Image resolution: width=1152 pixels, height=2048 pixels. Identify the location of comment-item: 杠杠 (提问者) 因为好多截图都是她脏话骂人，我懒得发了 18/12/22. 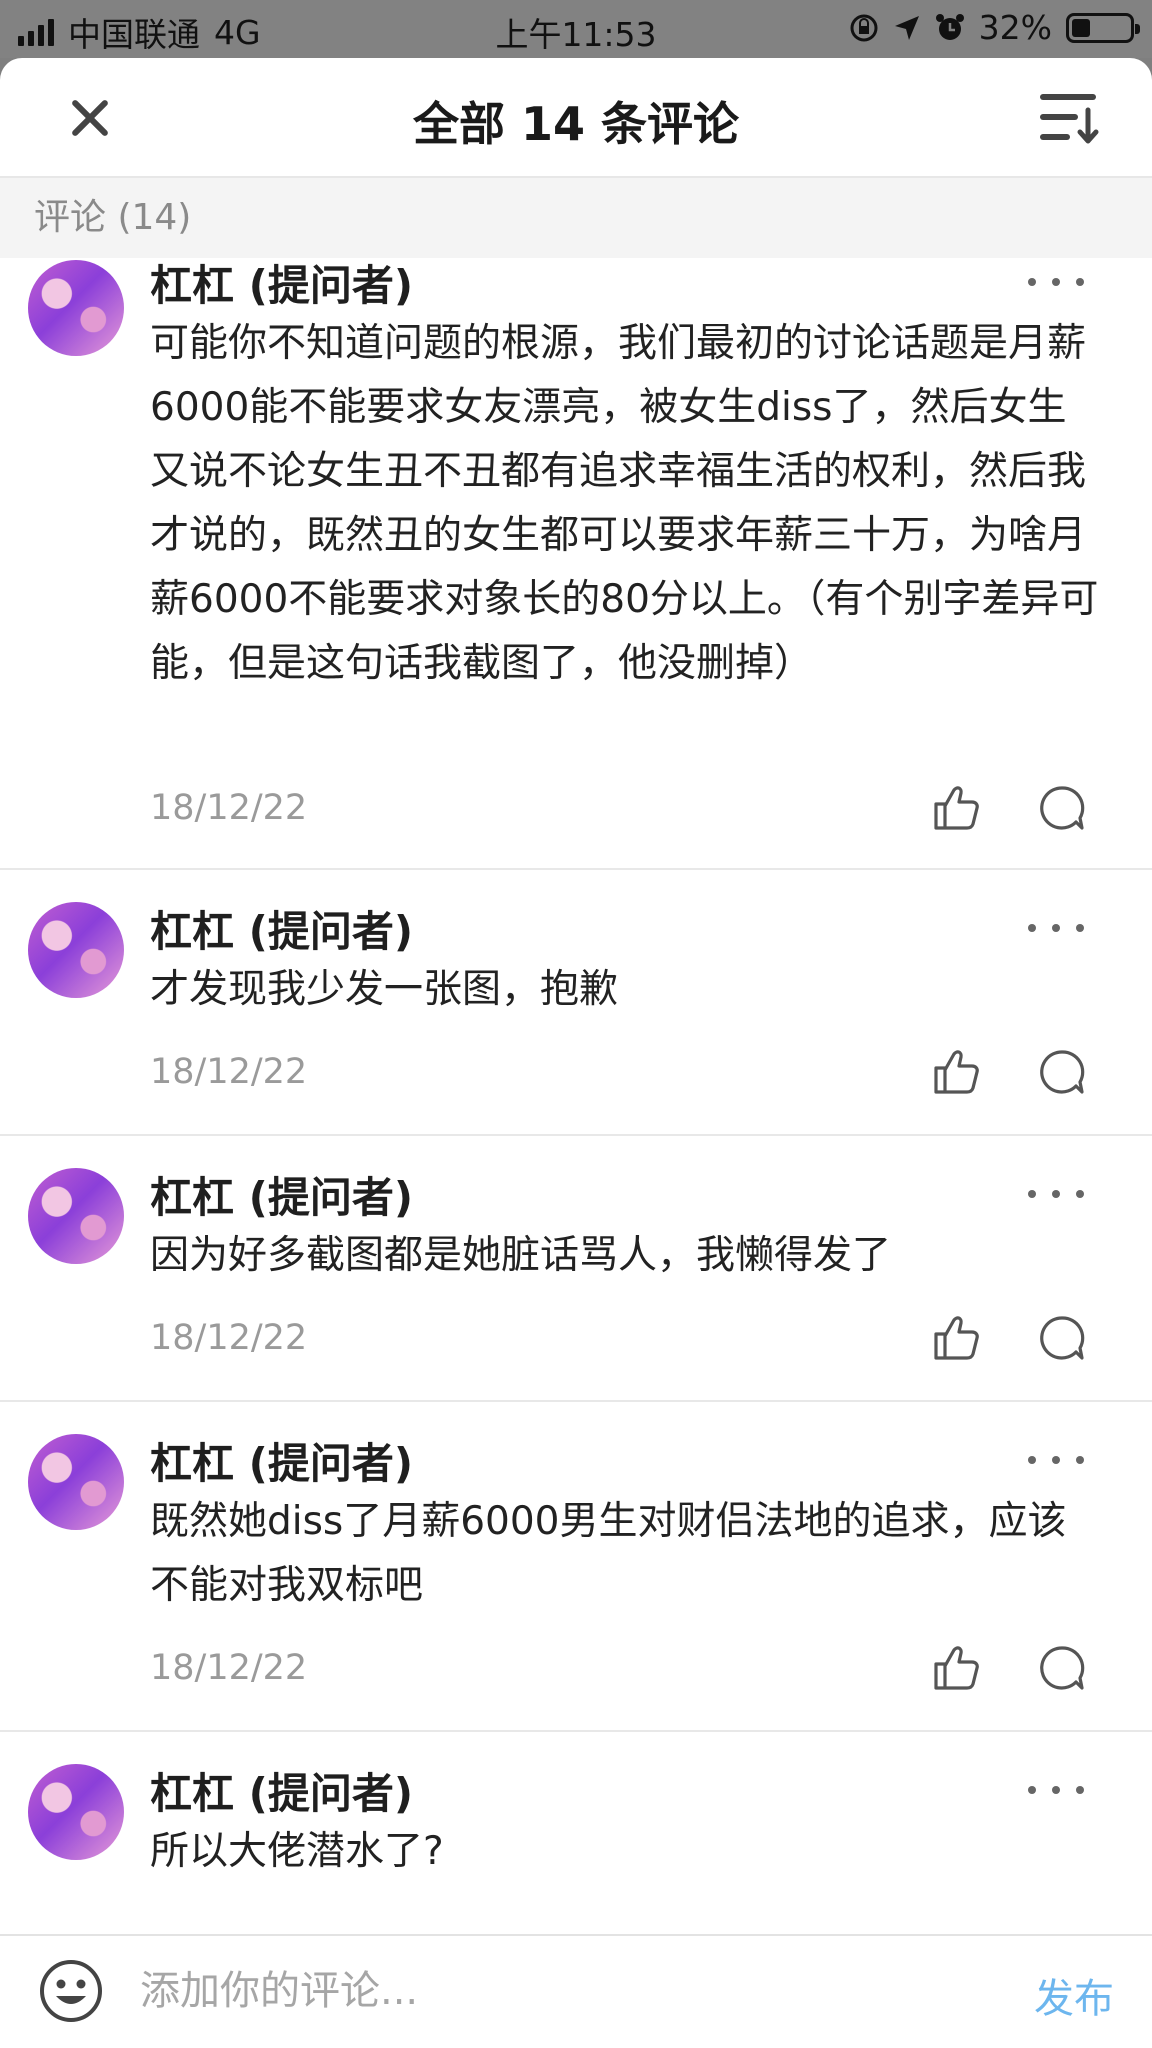
(576, 1269).